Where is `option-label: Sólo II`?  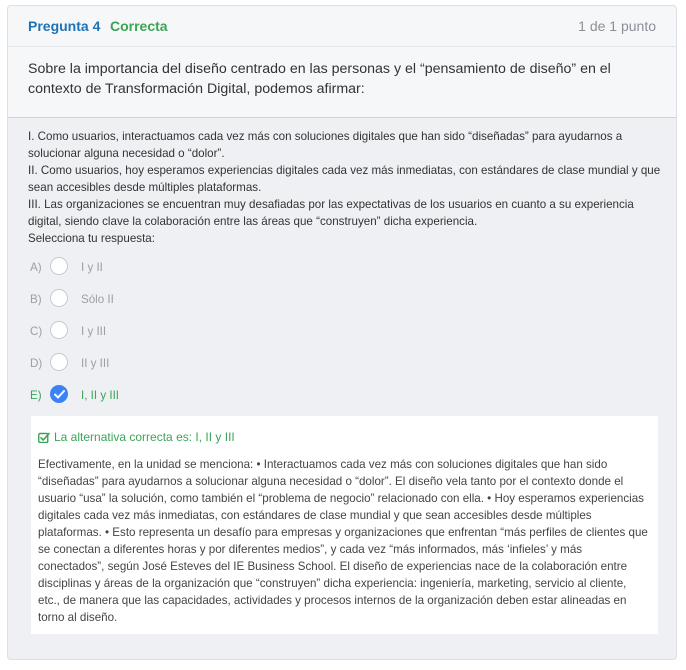 option-label: Sólo II is located at coordinates (97, 299).